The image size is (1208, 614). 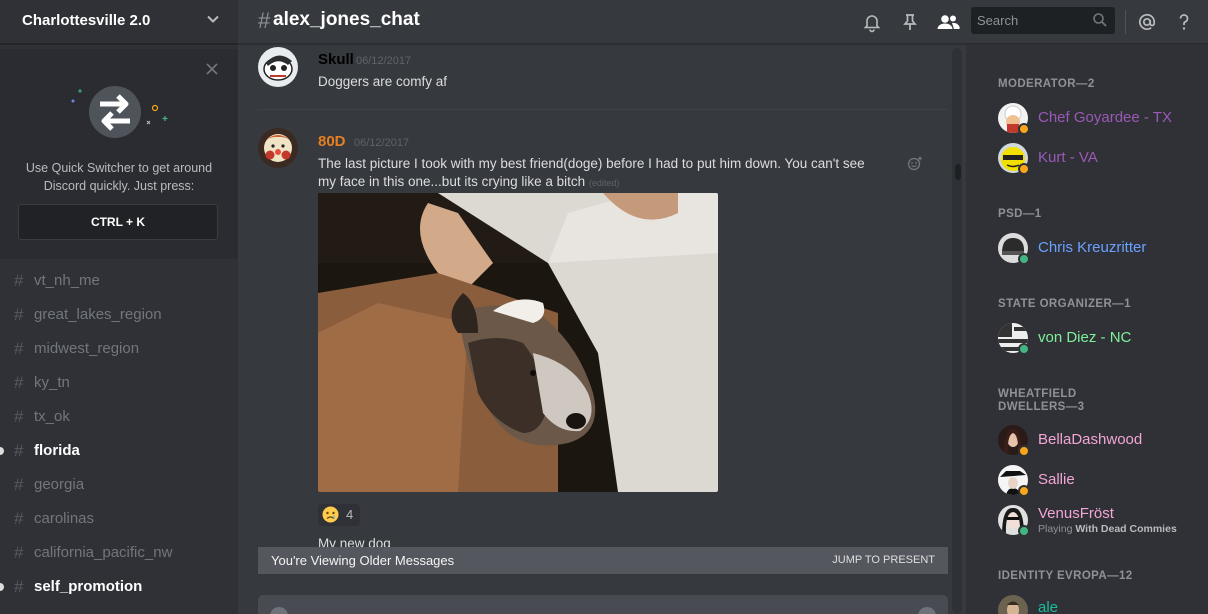 I want to click on pin-icon, so click(x=910, y=22).